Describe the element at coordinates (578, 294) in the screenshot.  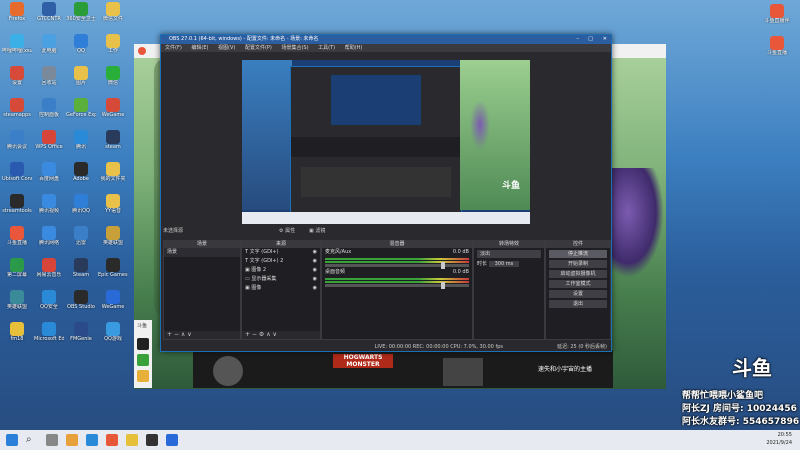
I see `settings-button: 设置` at that location.